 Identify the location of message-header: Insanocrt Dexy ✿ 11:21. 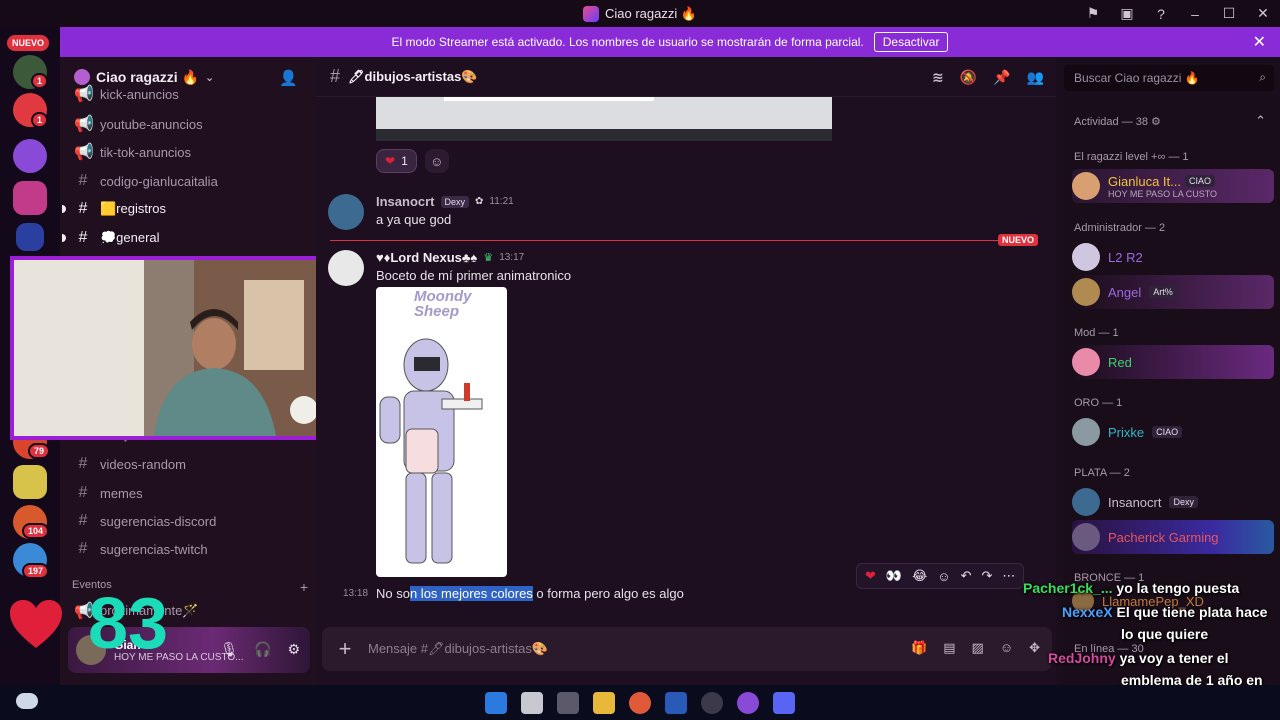
(445, 201).